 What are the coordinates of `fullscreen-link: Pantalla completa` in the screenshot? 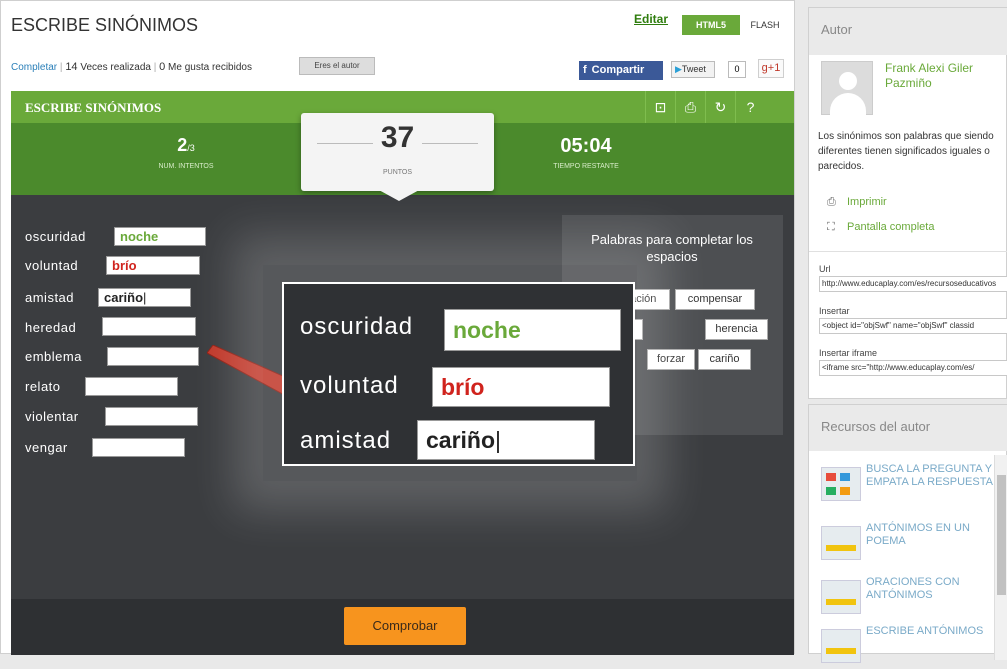 It's located at (890, 227).